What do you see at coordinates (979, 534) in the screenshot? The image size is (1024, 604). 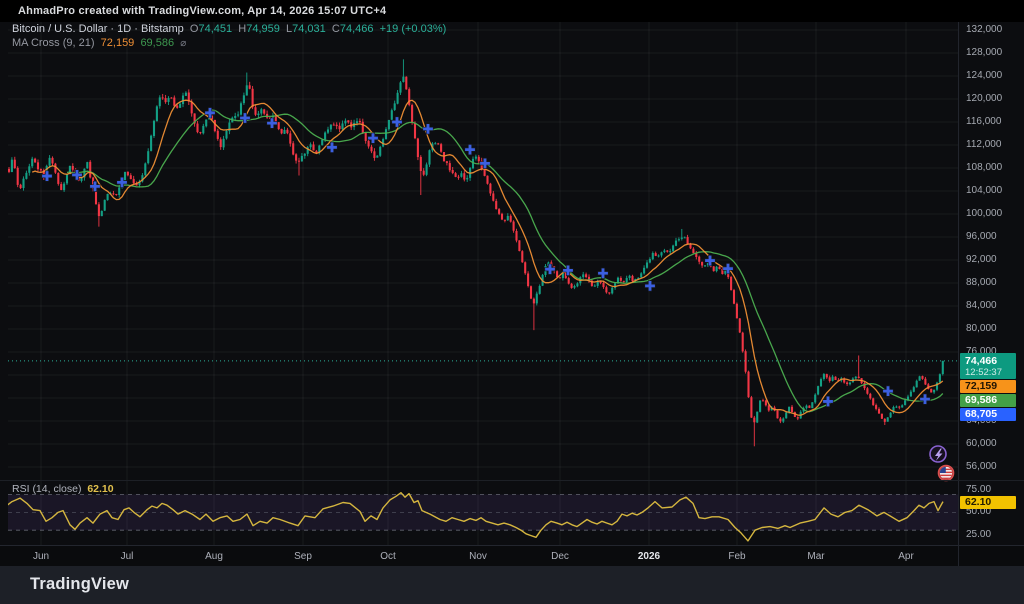 I see `rsi-axis-tick: 25.00` at bounding box center [979, 534].